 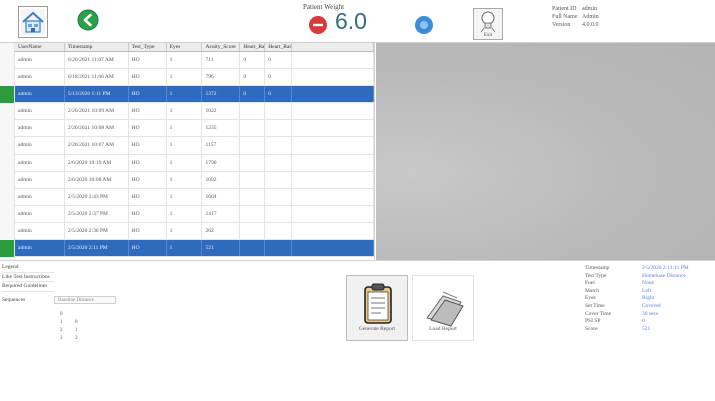 What do you see at coordinates (221, 60) in the screenshot?
I see `table-cell: 711` at bounding box center [221, 60].